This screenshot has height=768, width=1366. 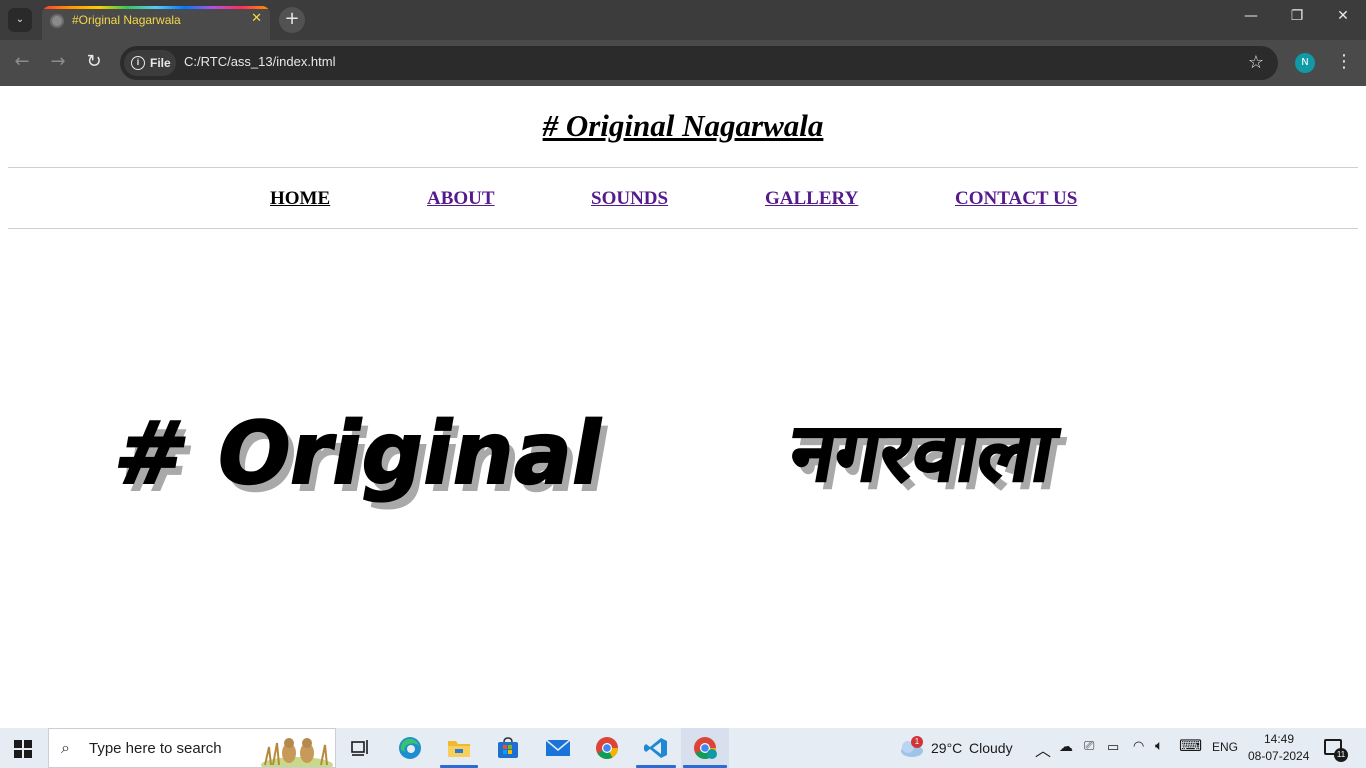 I want to click on address-bar: i File C:/RTC/ass_13/index.html ☆, so click(x=699, y=63).